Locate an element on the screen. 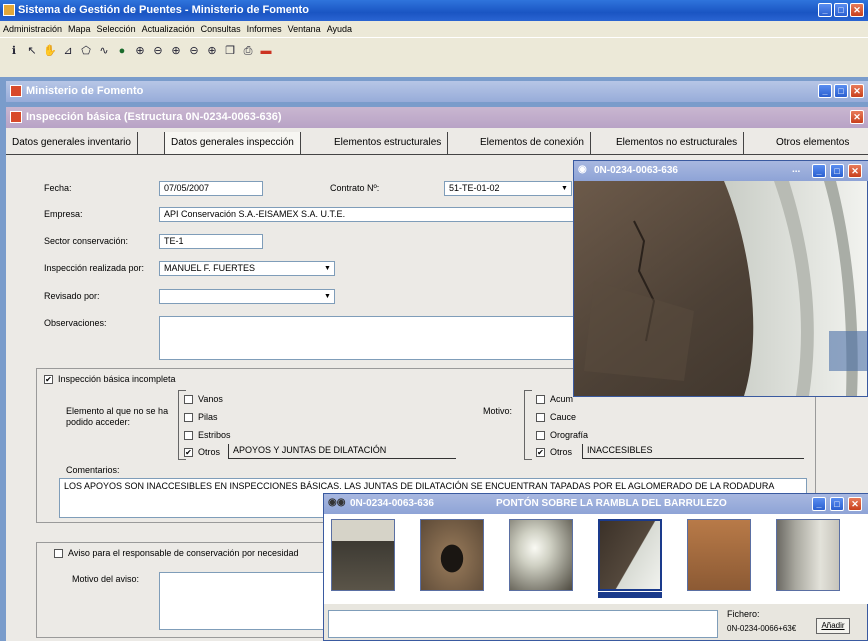 Image resolution: width=868 pixels, height=641 pixels. elemento-vanos-checkbox is located at coordinates (188, 399).